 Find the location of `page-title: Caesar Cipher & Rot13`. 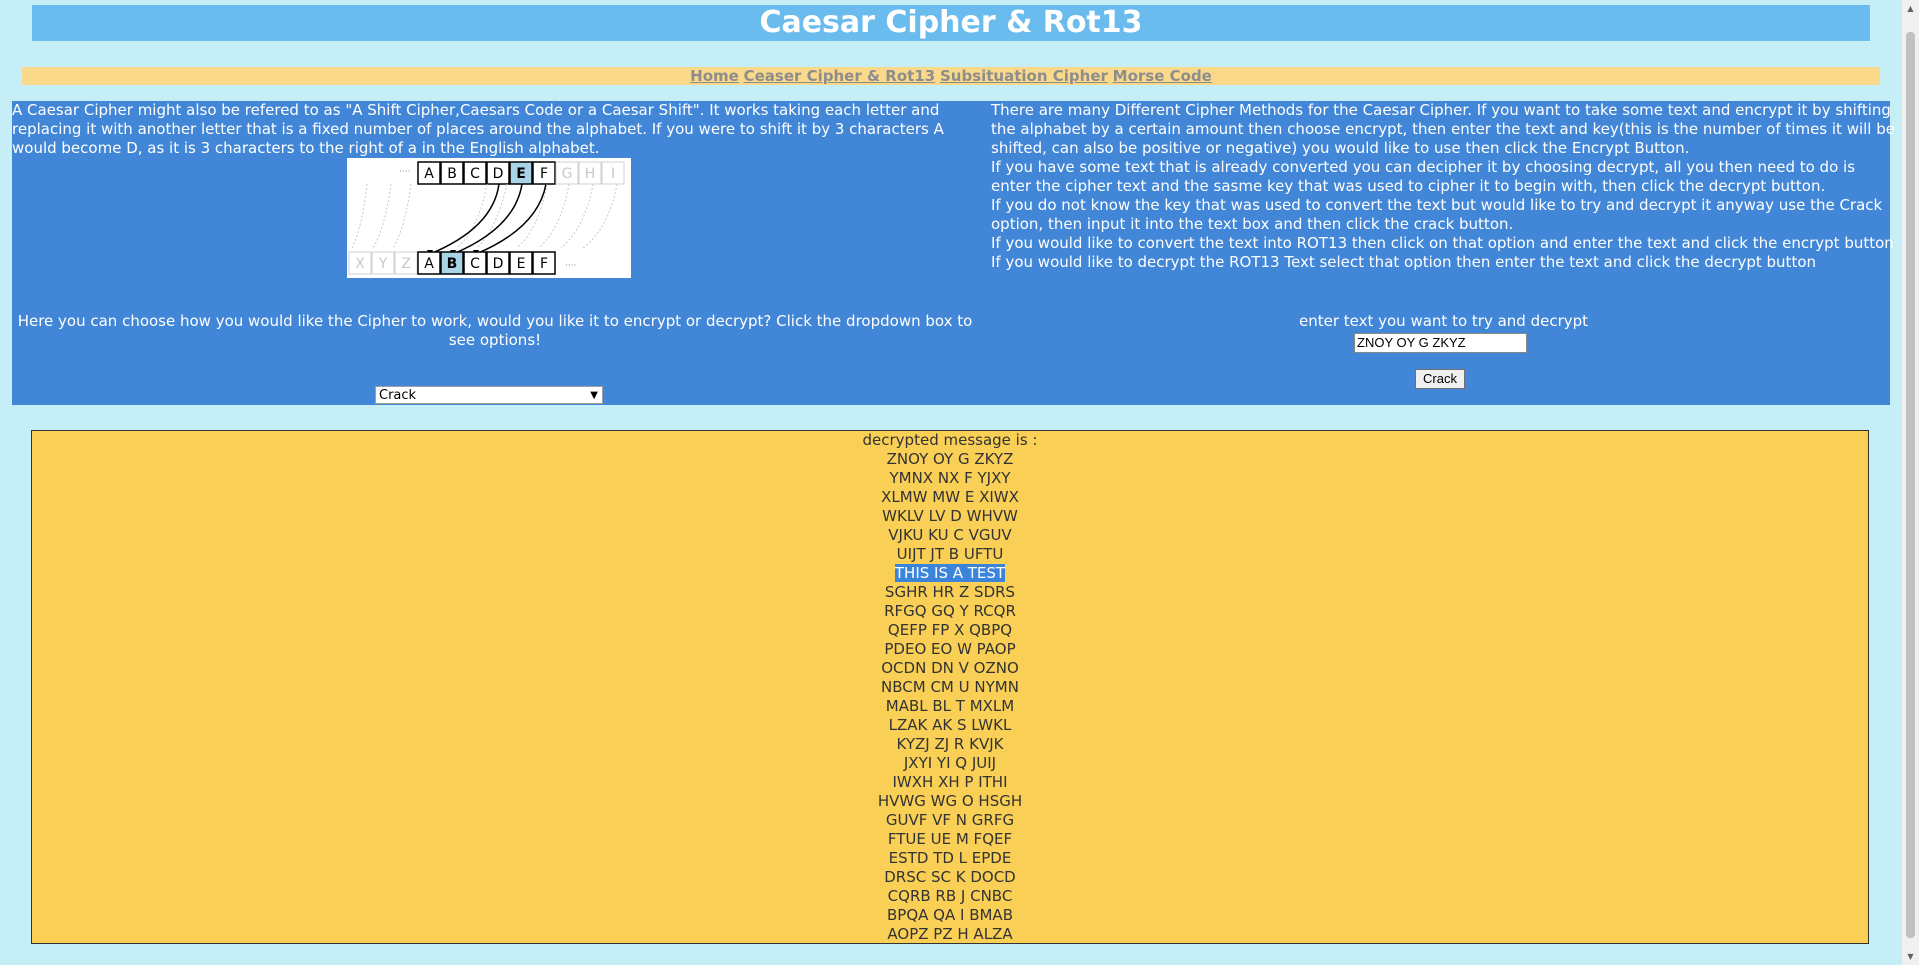

page-title: Caesar Cipher & Rot13 is located at coordinates (951, 22).